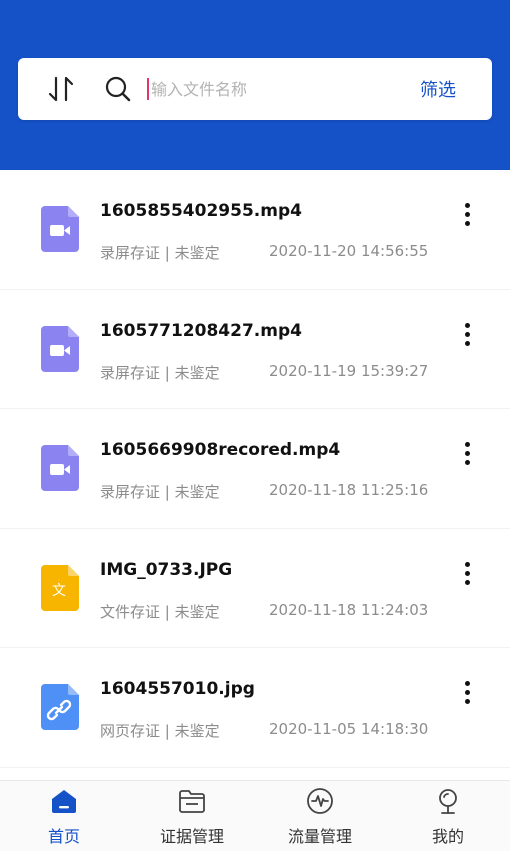  Describe the element at coordinates (447, 836) in the screenshot. I see `tab-label: 我的` at that location.